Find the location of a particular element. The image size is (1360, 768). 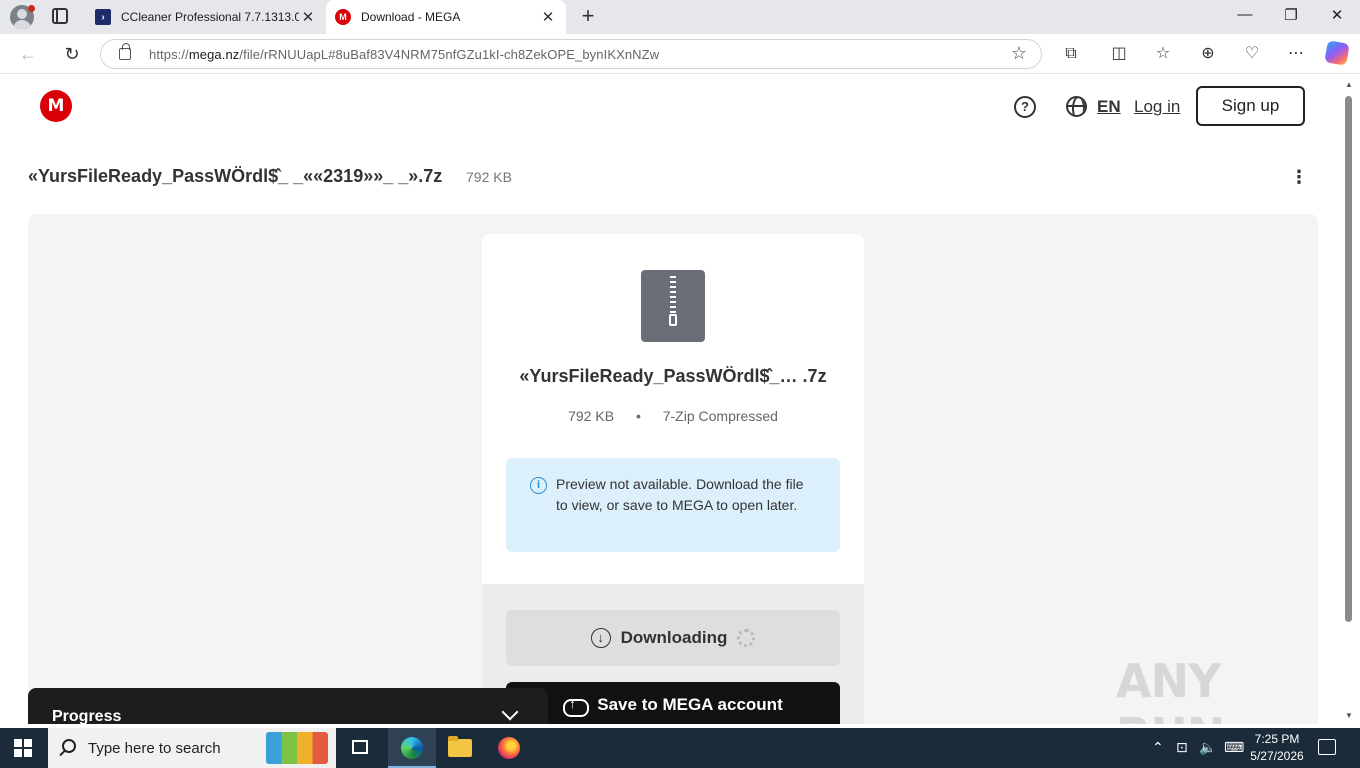

tab-mega-download: M Download - MEGA ✕ is located at coordinates (446, 17).